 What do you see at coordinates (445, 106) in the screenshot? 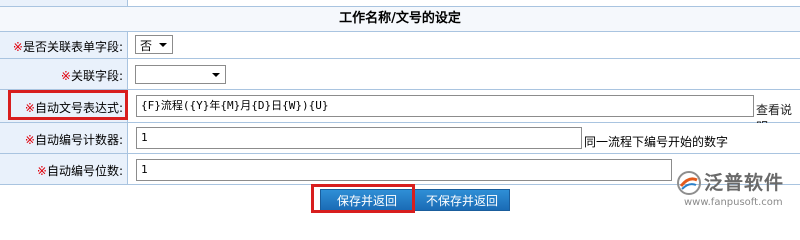
I see `auto-number-expression-input: {F}流程({Y}年{M}月{D}日{W}){U}` at bounding box center [445, 106].